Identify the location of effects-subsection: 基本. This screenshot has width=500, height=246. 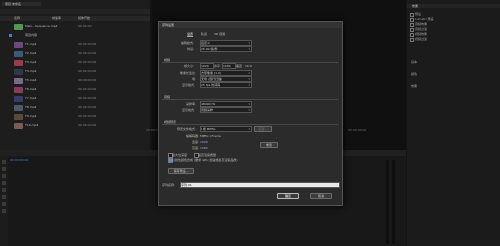
(414, 62).